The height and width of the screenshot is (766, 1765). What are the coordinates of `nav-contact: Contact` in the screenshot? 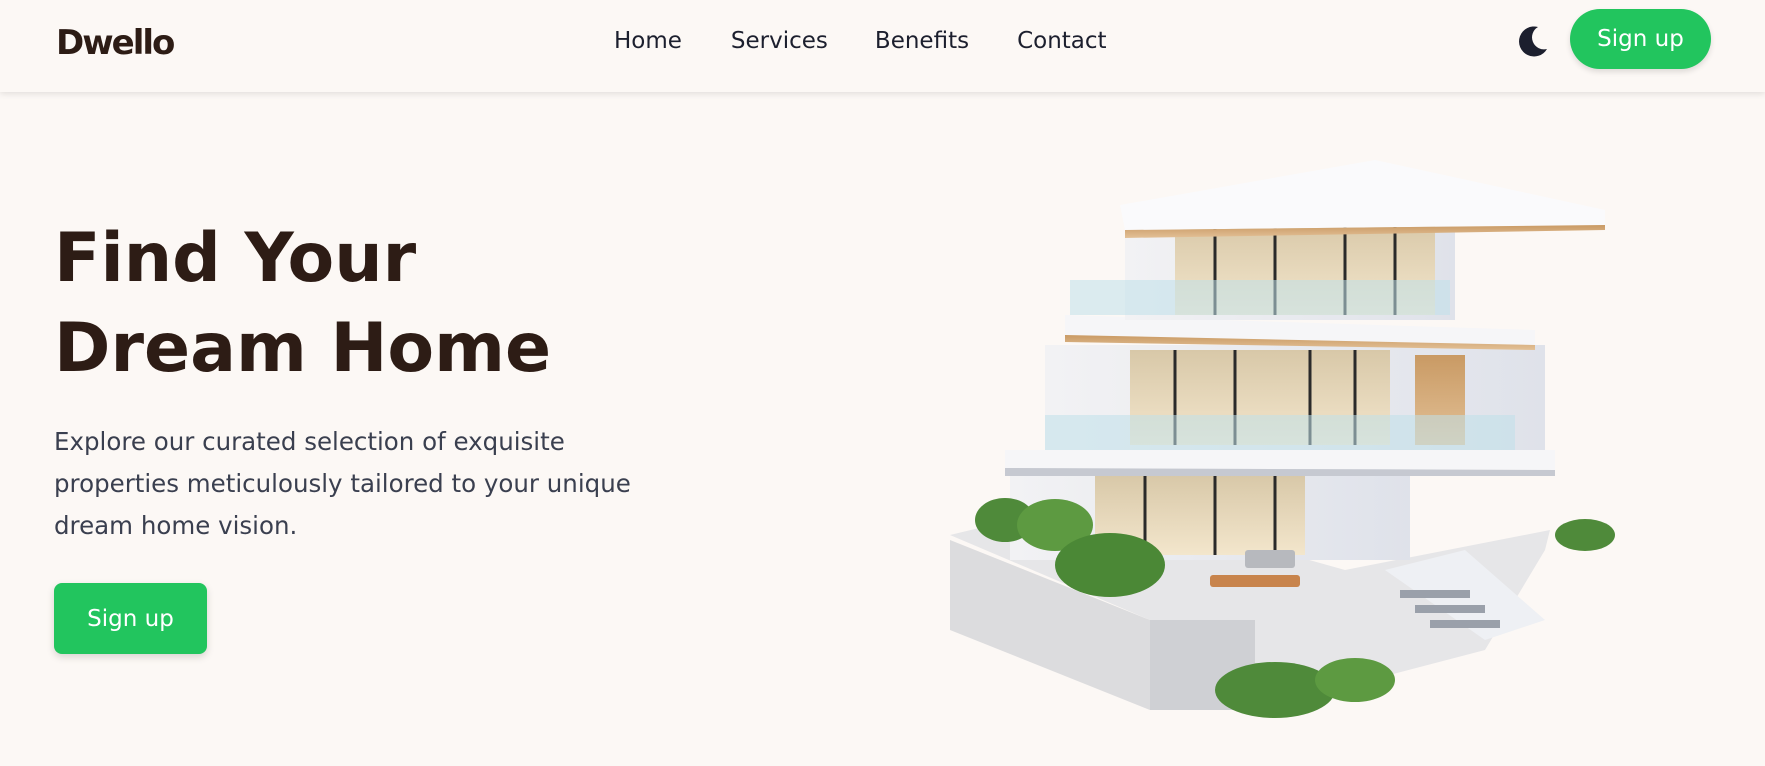 It's located at (1061, 41).